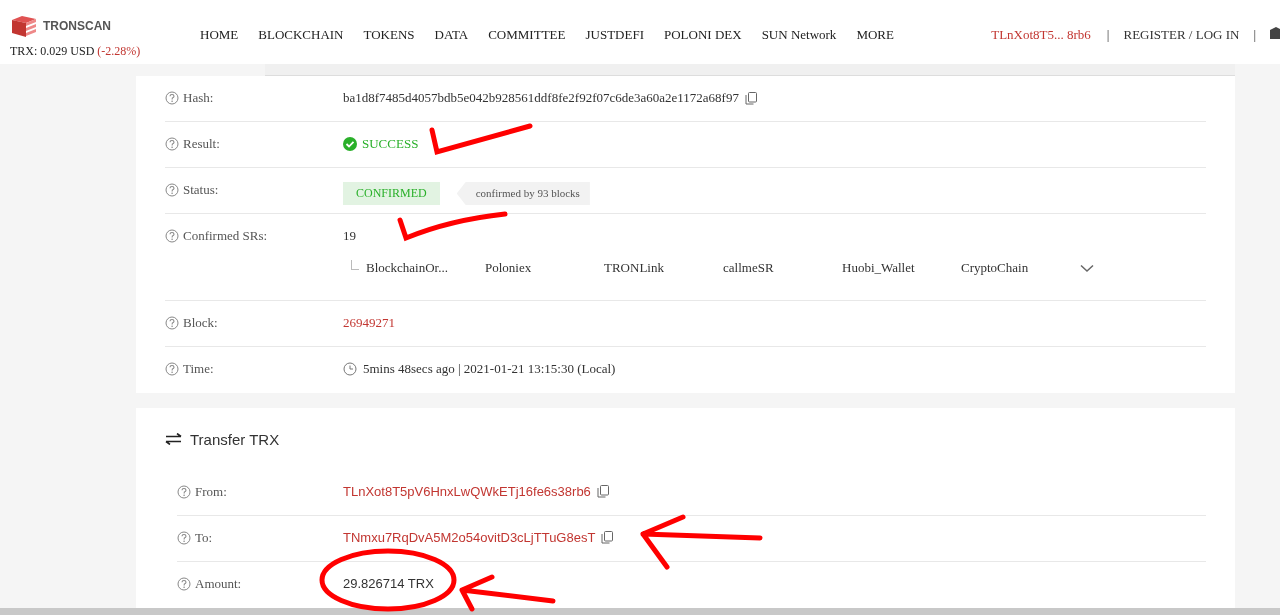 Image resolution: width=1280 pixels, height=615 pixels. I want to click on confirmed-sr-count: 19, so click(349, 236).